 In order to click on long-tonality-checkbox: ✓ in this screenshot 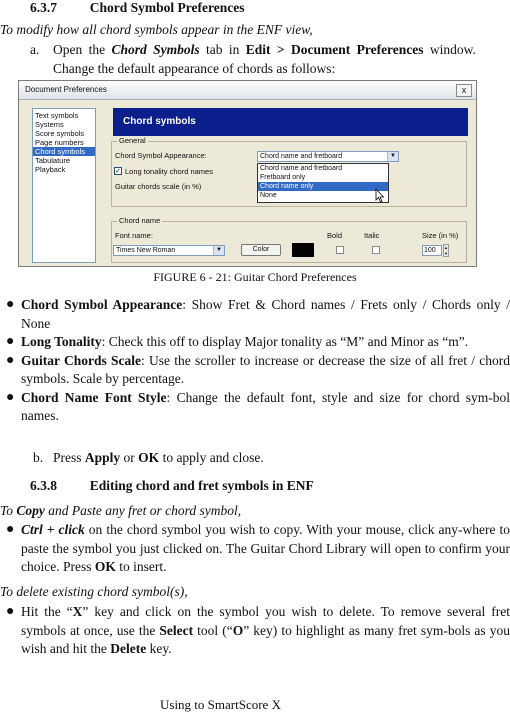, I will do `click(118, 171)`.